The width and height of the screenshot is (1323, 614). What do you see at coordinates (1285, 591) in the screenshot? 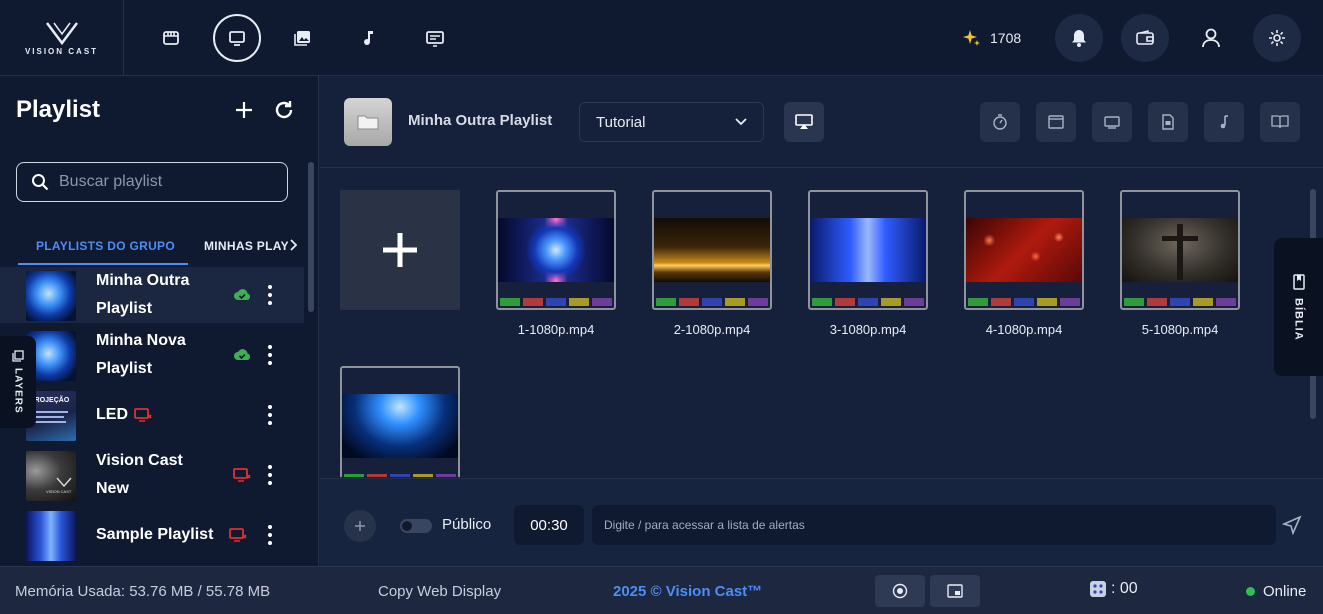
I see `status-label: Online` at bounding box center [1285, 591].